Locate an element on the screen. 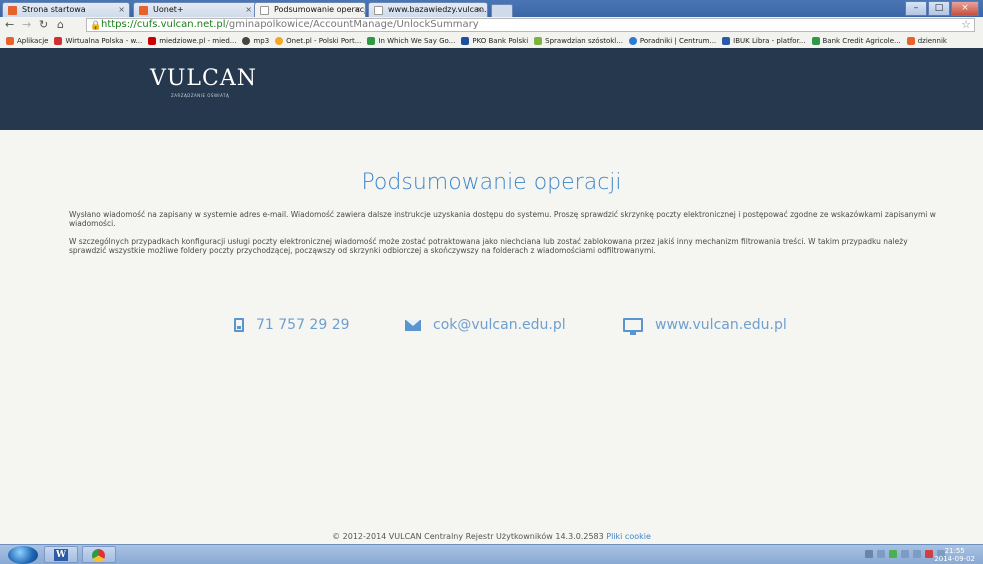  clock-date: 2014-09-02 is located at coordinates (954, 559).